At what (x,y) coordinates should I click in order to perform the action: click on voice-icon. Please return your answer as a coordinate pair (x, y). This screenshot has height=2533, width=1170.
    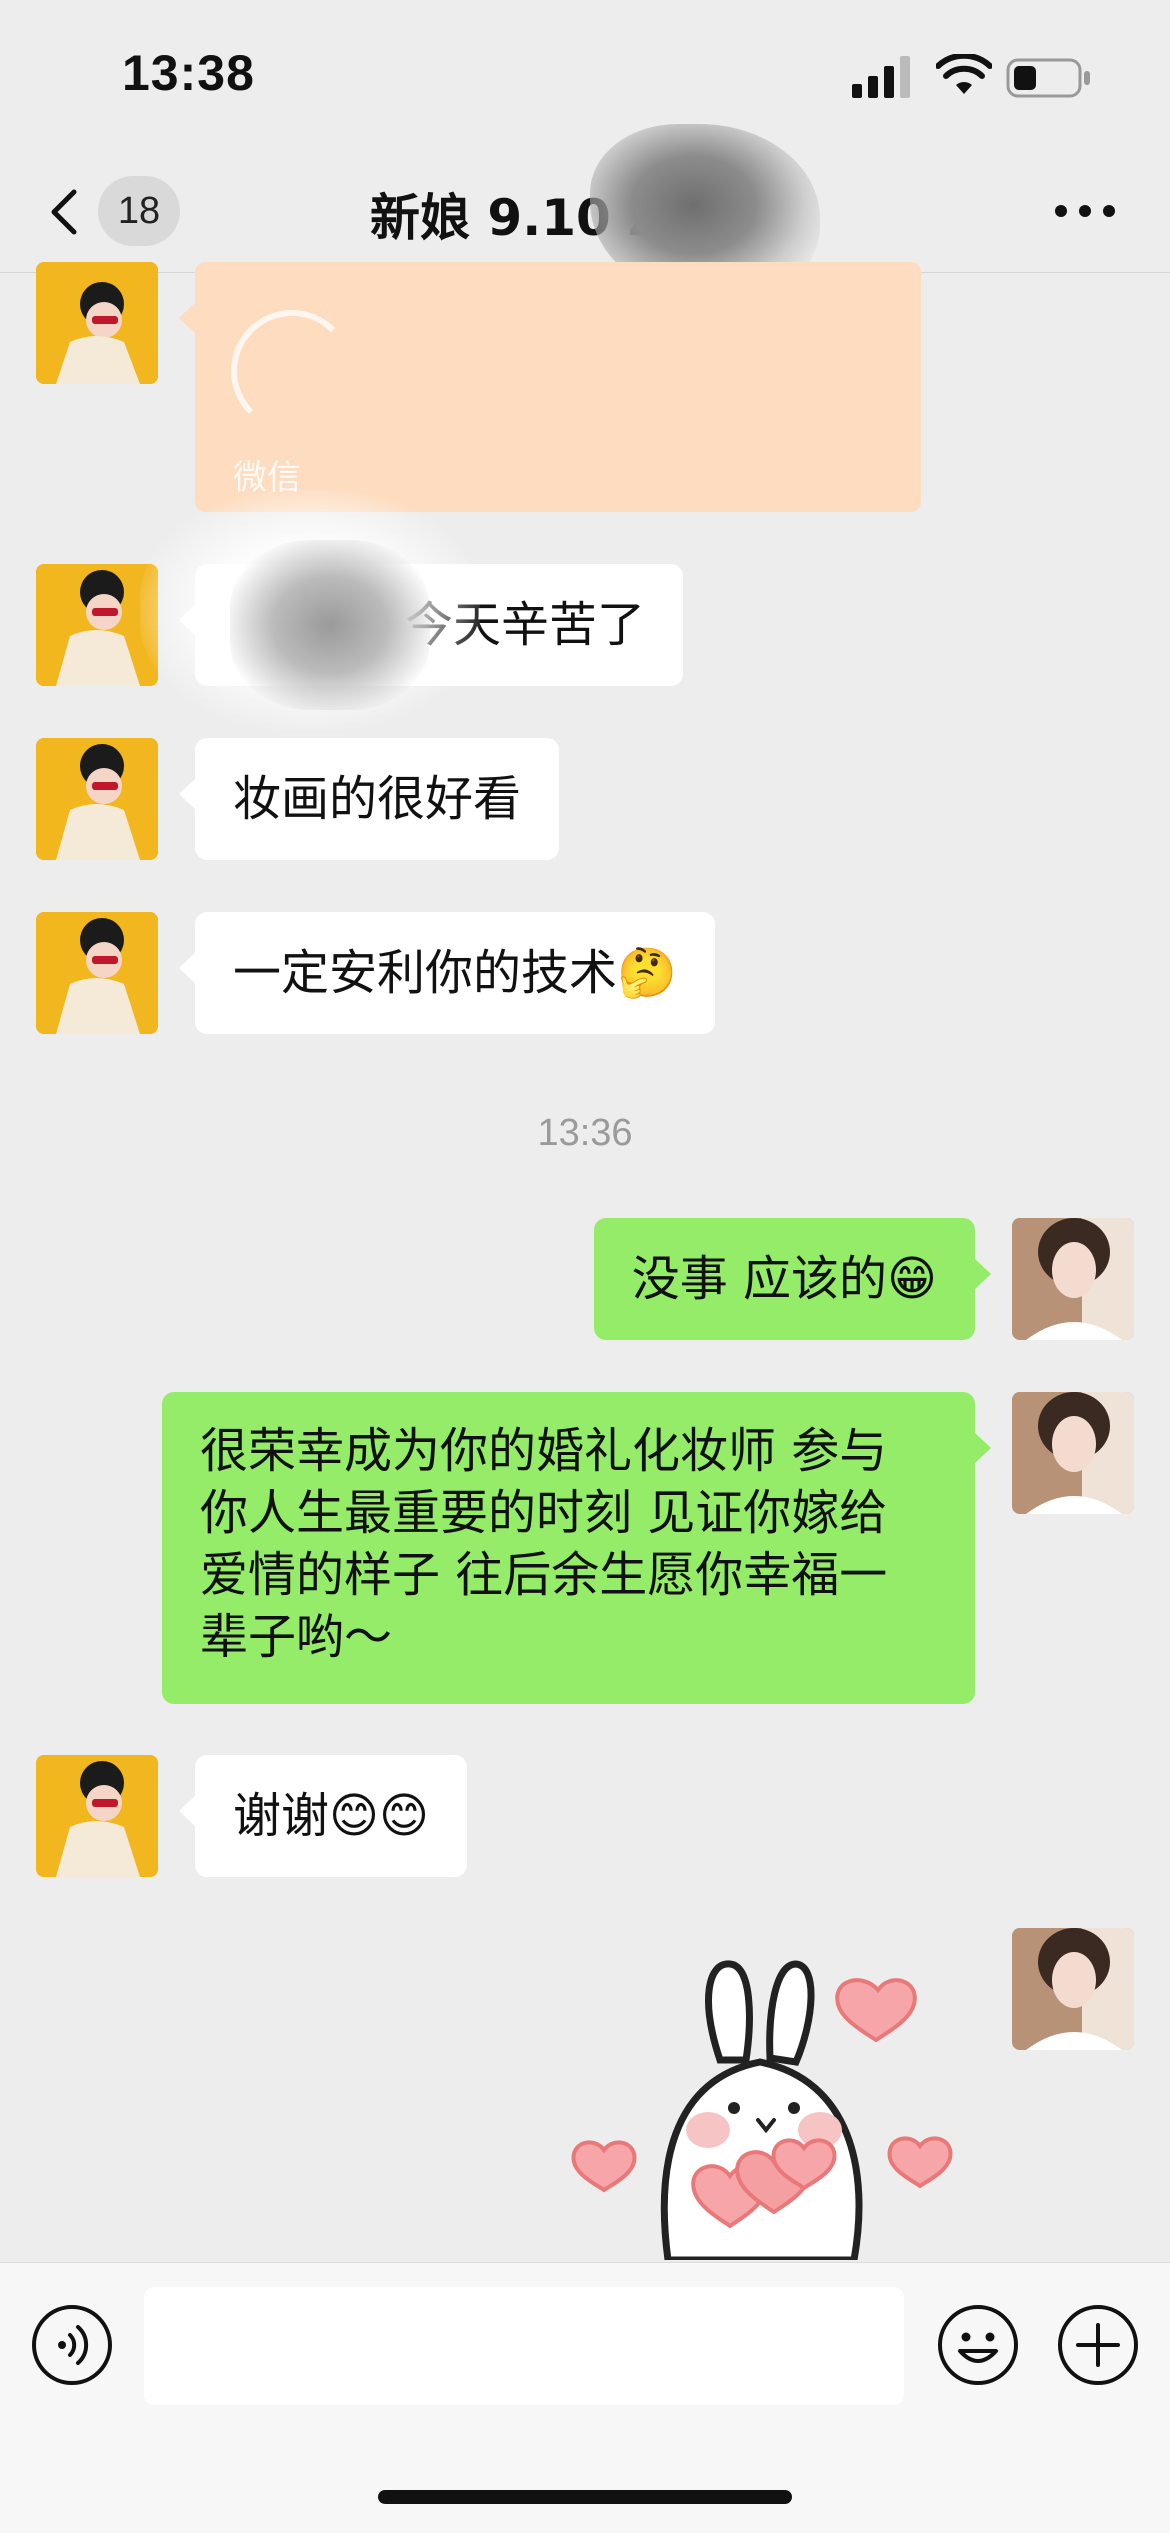
    Looking at the image, I should click on (72, 2345).